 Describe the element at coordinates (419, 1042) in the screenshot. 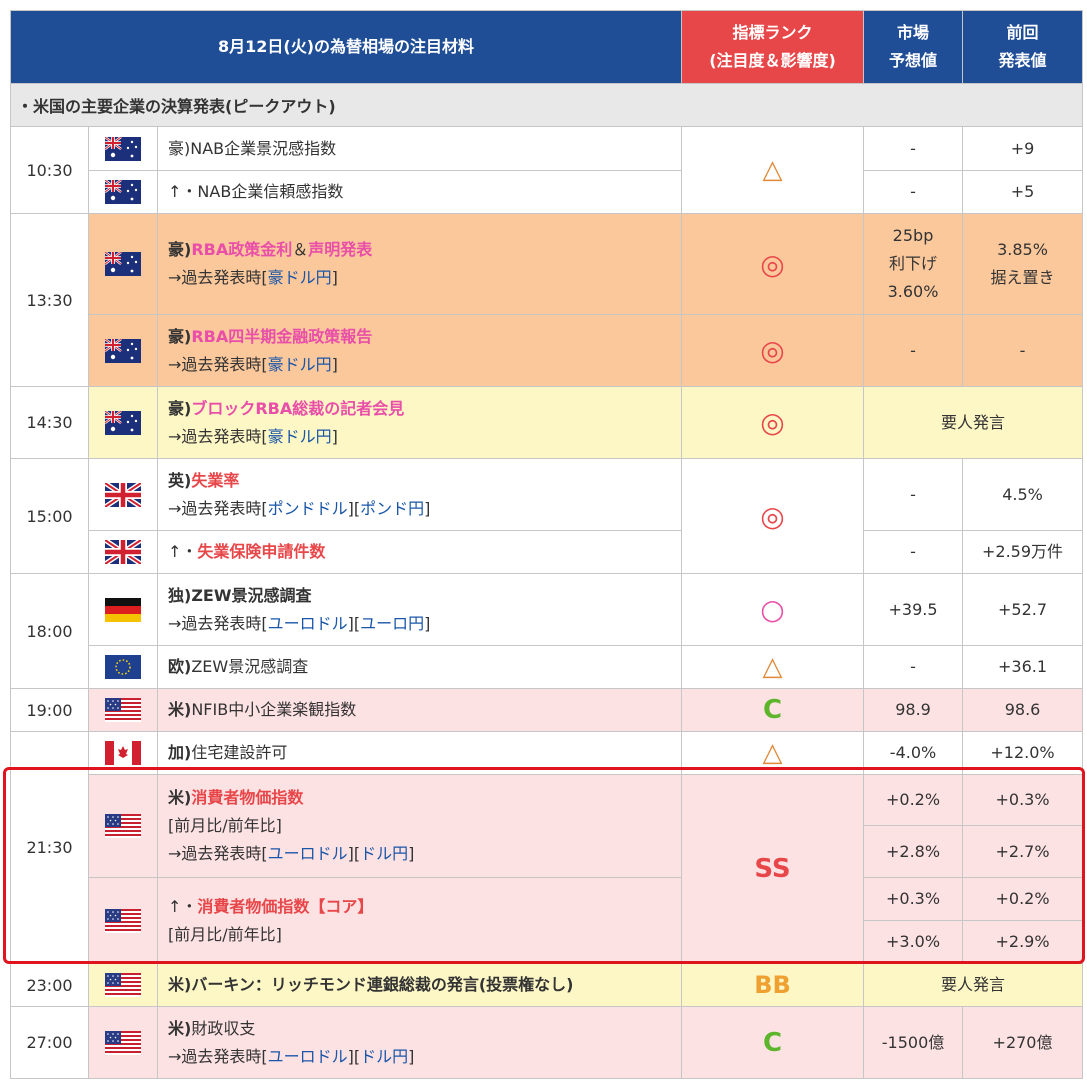

I see `event-us-budget-balance: 米)財政収支 →過去発表時[ユーロドル][ドル円]` at that location.